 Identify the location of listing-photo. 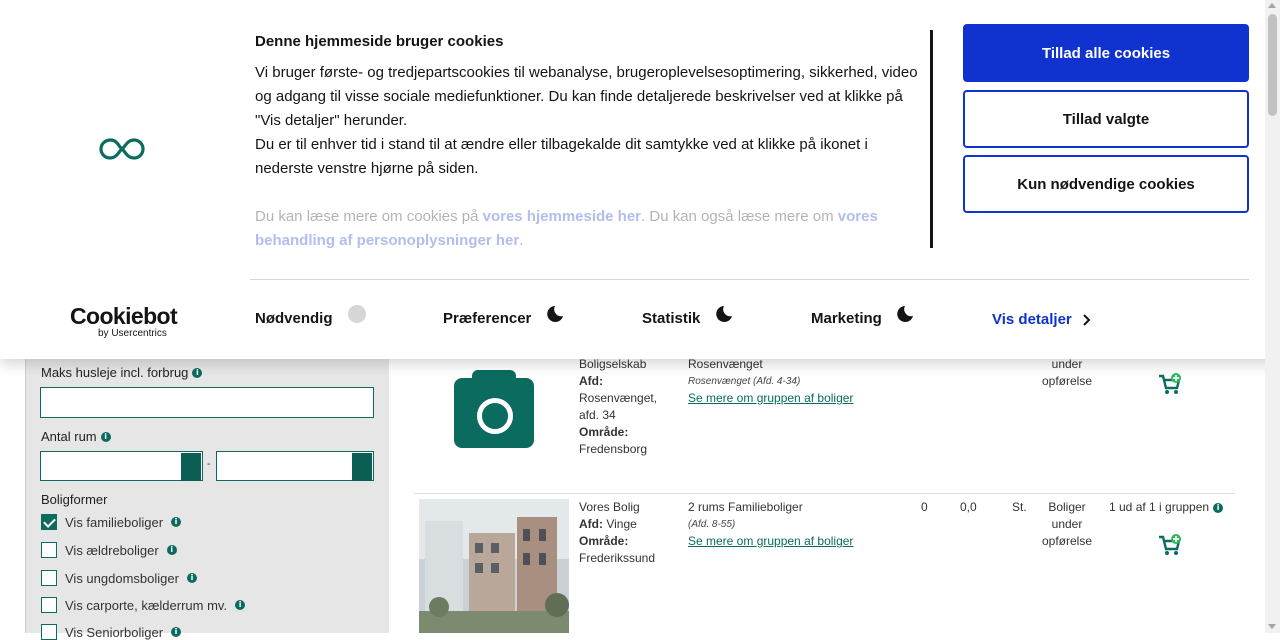
(494, 566).